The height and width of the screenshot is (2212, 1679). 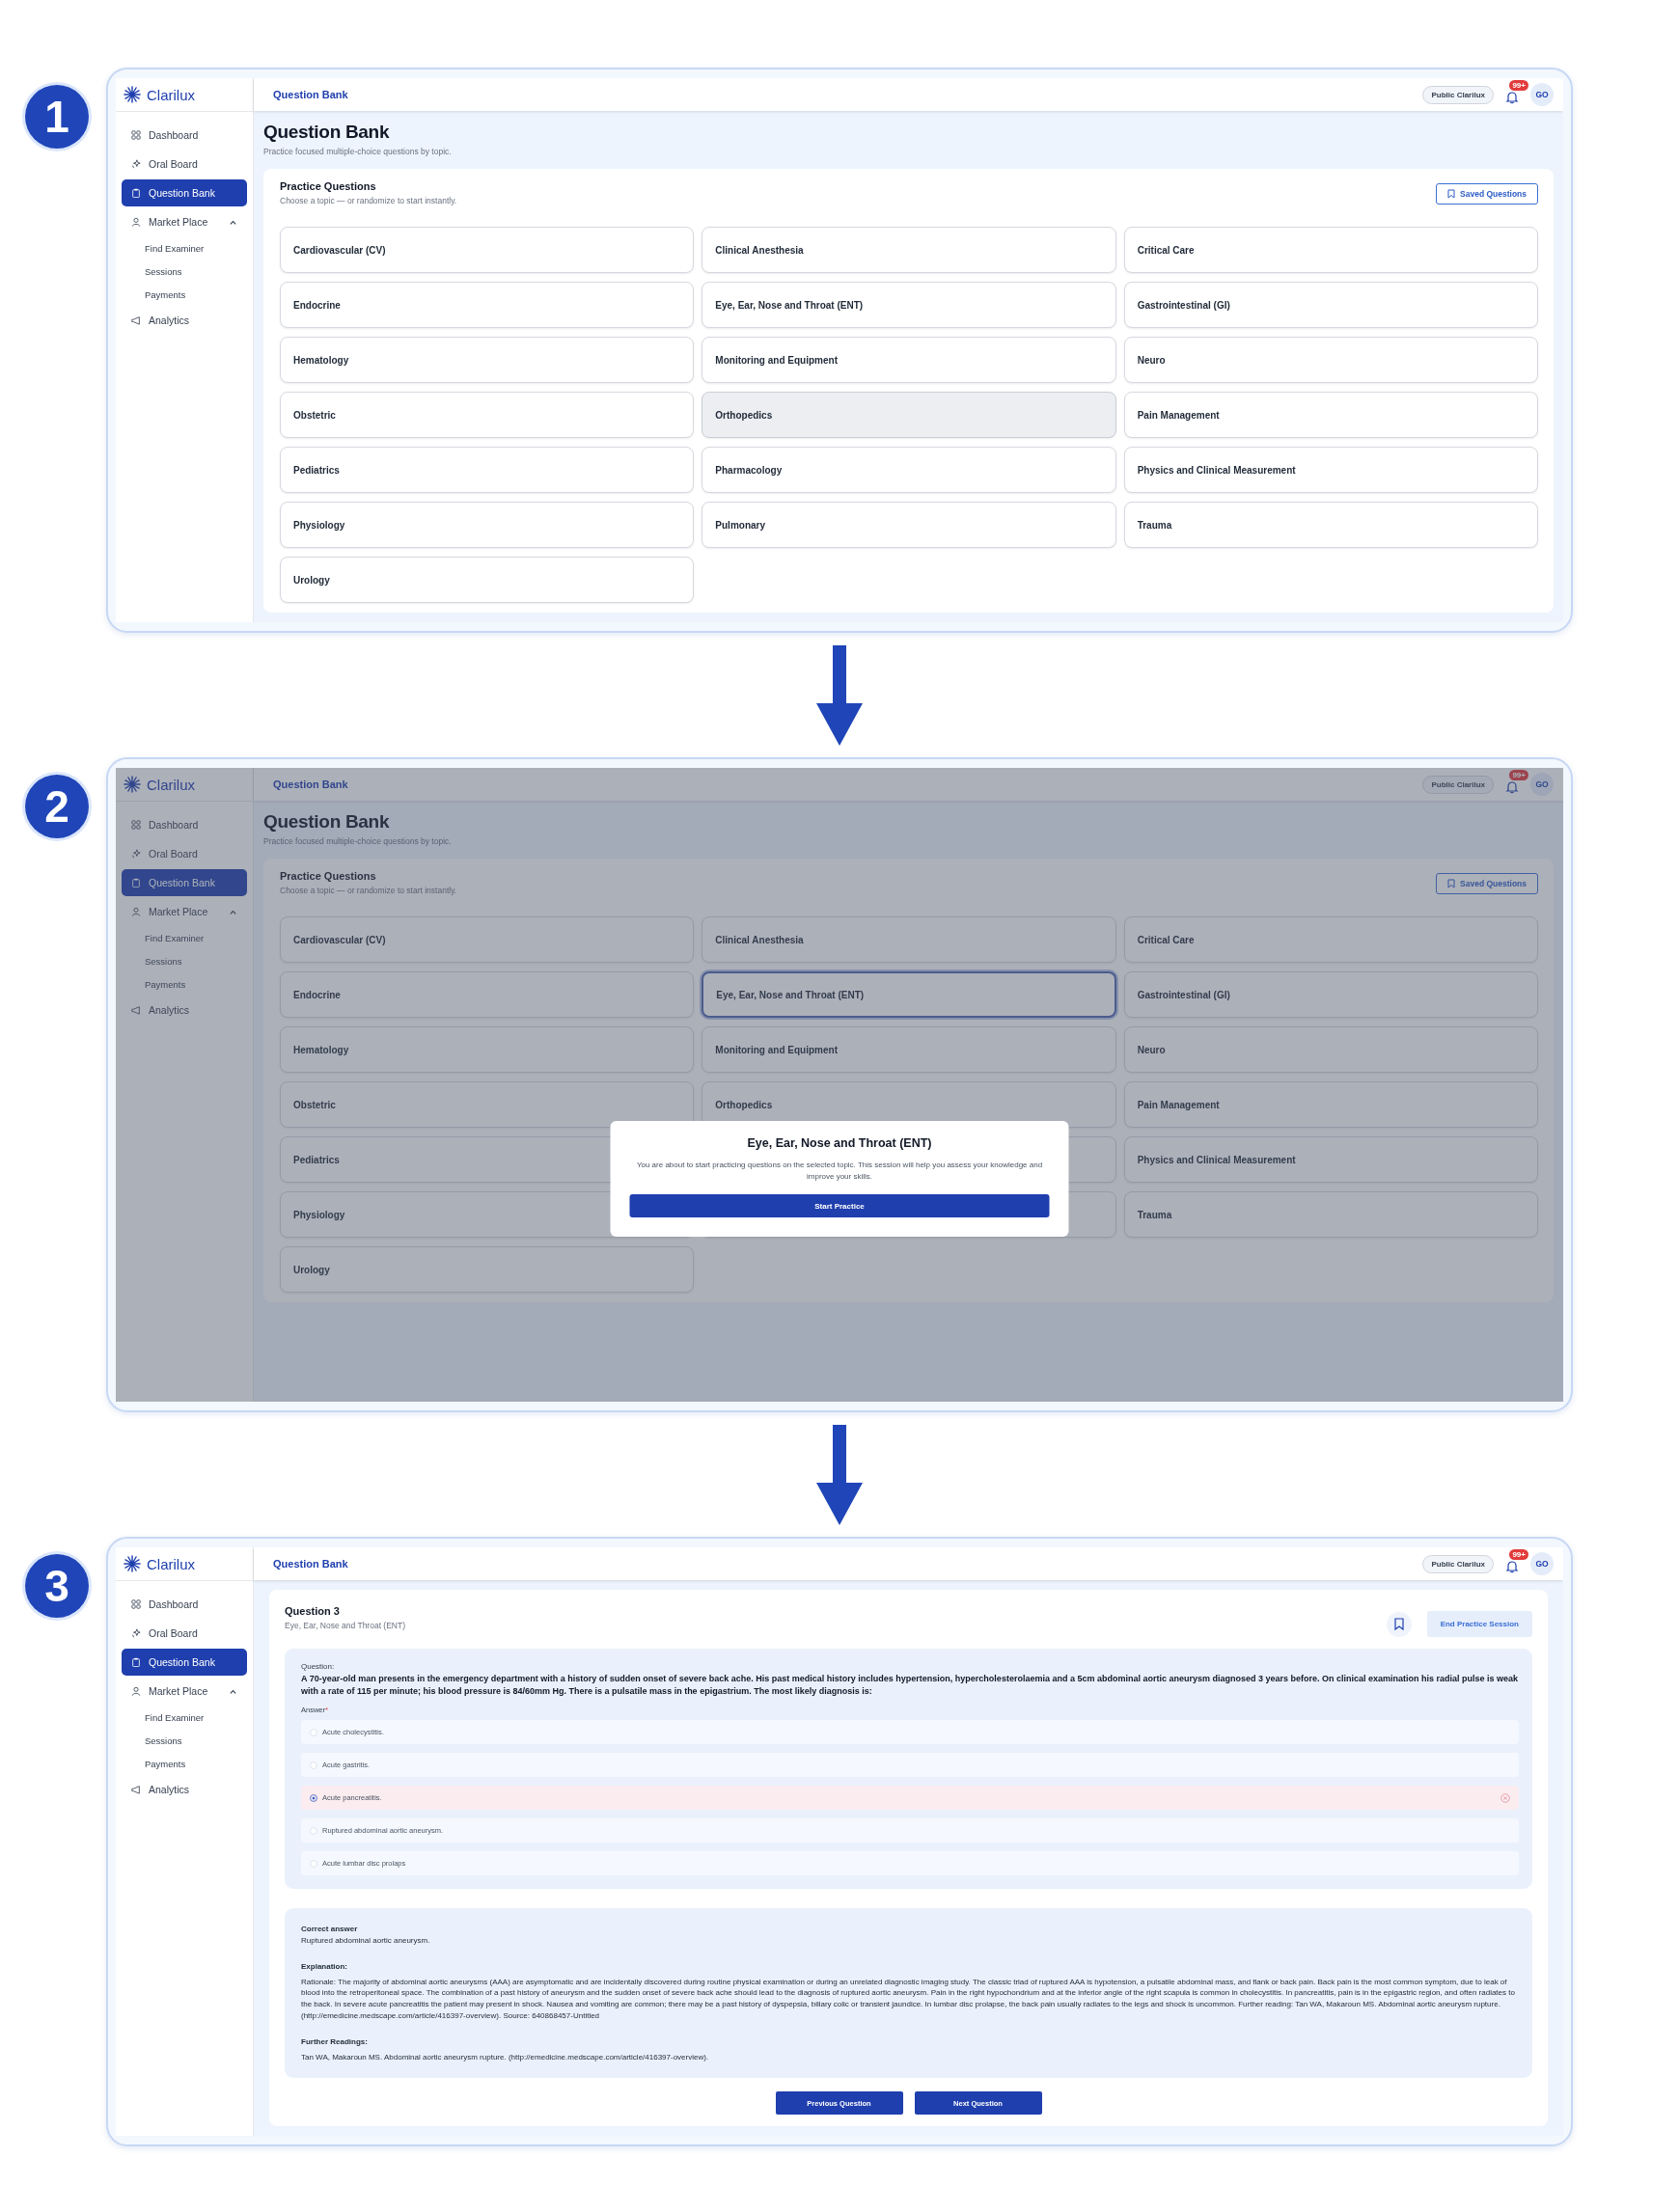 What do you see at coordinates (840, 1205) in the screenshot?
I see `start-practice-button: Start Practice` at bounding box center [840, 1205].